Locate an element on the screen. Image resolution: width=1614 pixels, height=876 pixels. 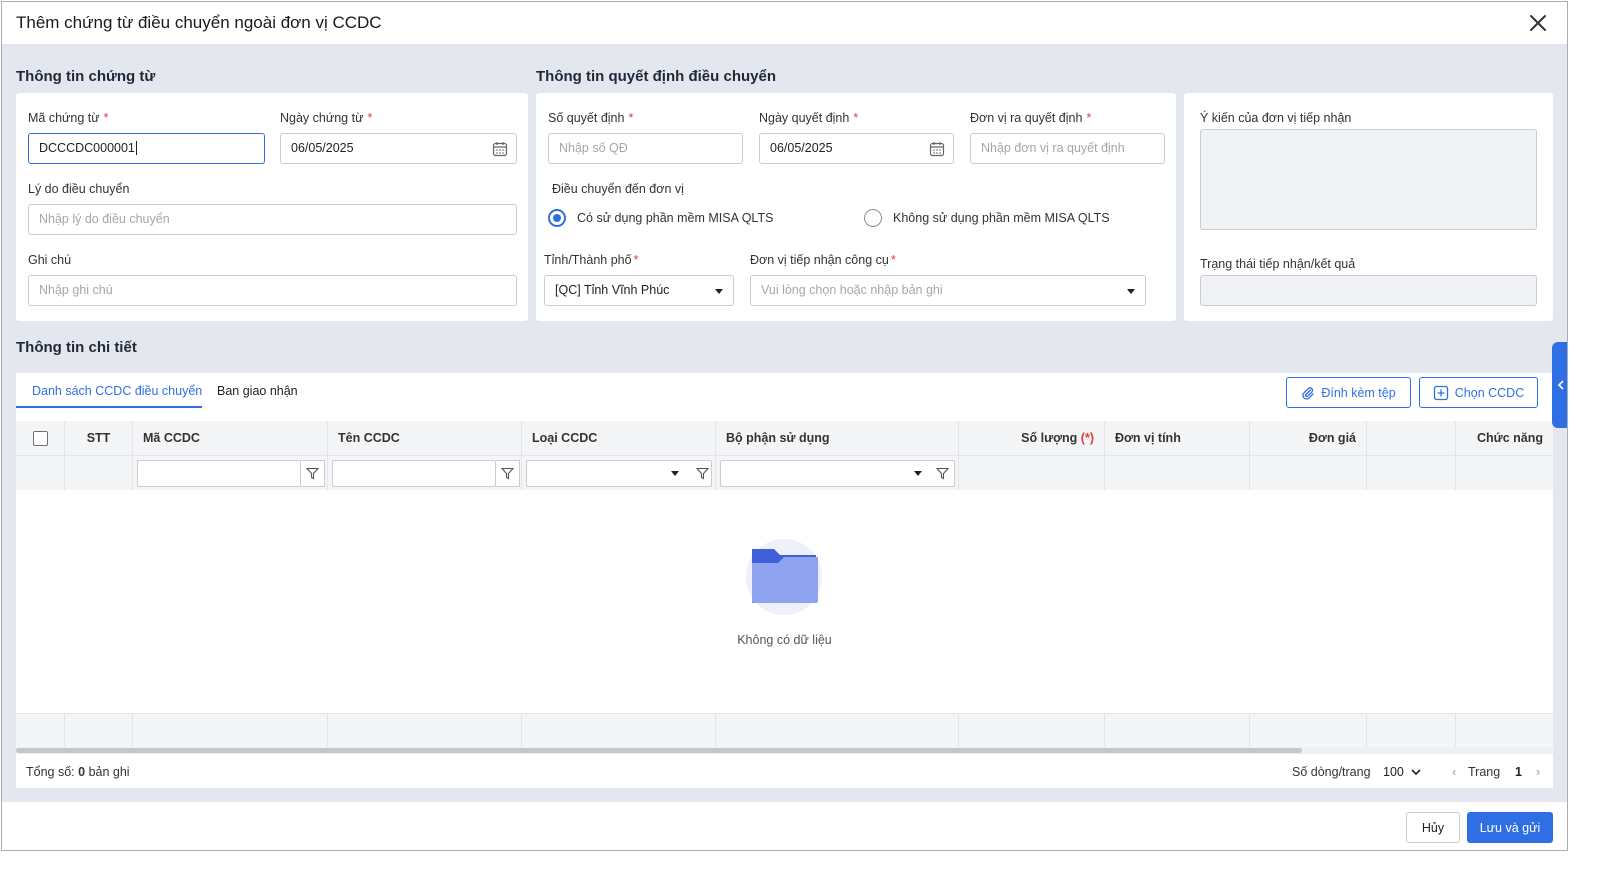
col-unit: Đơn vị tính is located at coordinates (1177, 438).